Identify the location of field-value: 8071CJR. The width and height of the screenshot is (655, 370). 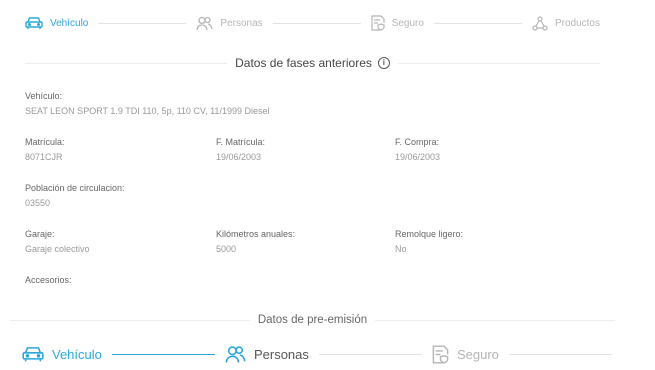
(44, 157).